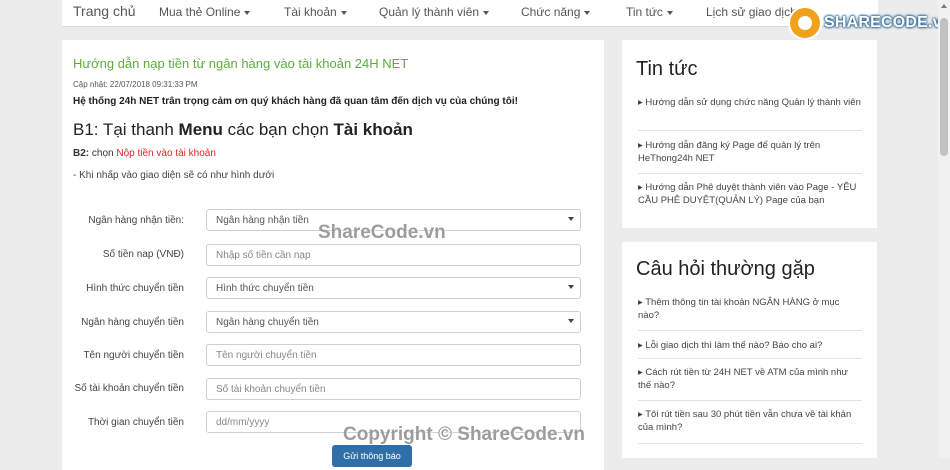  Describe the element at coordinates (887, 22) in the screenshot. I see `logo-text: SHARECODE.vn` at that location.